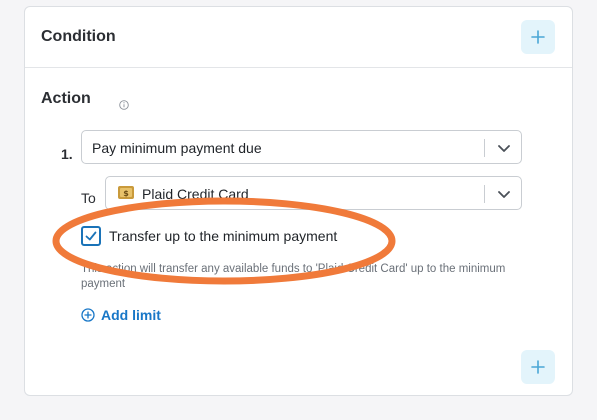 The image size is (597, 420). What do you see at coordinates (66, 98) in the screenshot?
I see `action-title: Action` at bounding box center [66, 98].